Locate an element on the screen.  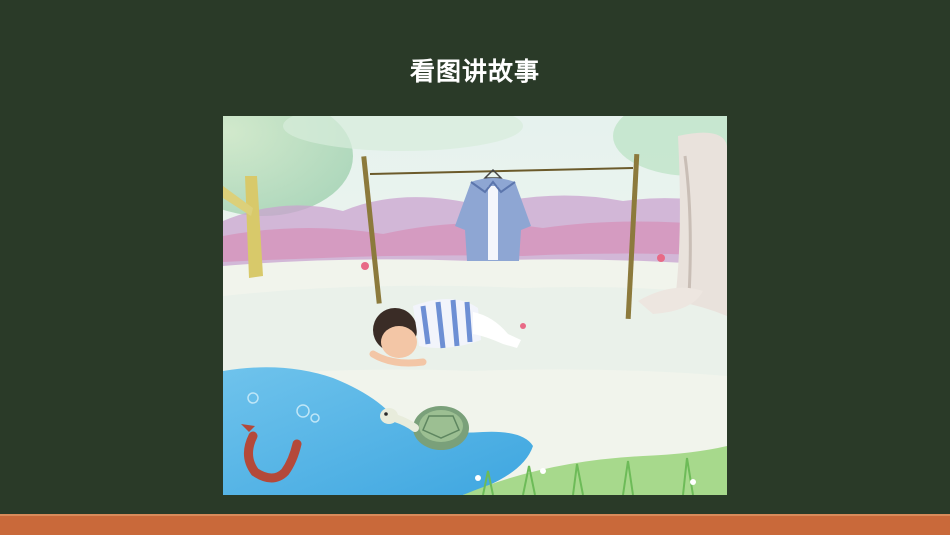
slide-title: 看图讲故事 is located at coordinates (474, 71).